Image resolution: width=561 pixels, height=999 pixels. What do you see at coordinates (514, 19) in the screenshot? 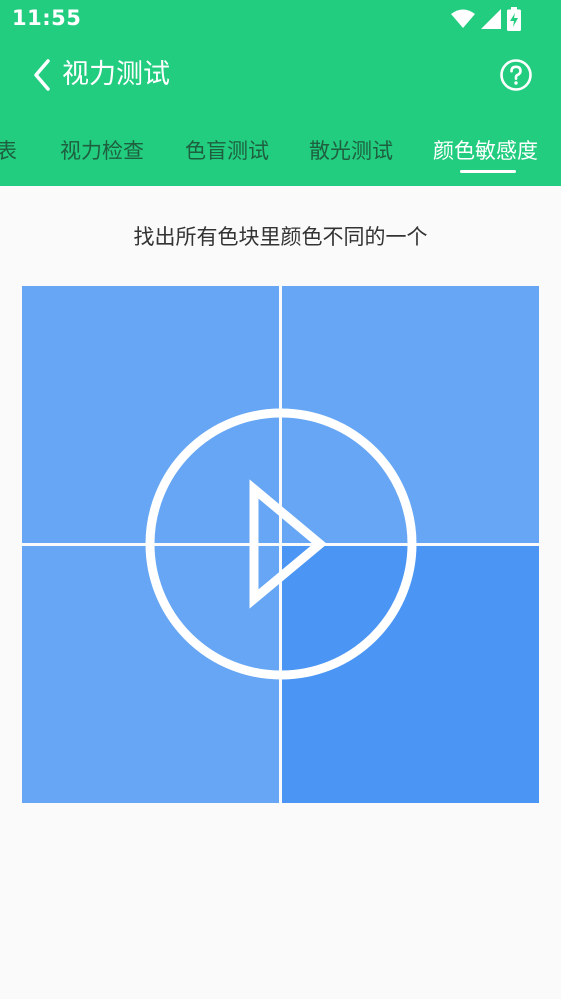
I see `battery-charging-icon` at bounding box center [514, 19].